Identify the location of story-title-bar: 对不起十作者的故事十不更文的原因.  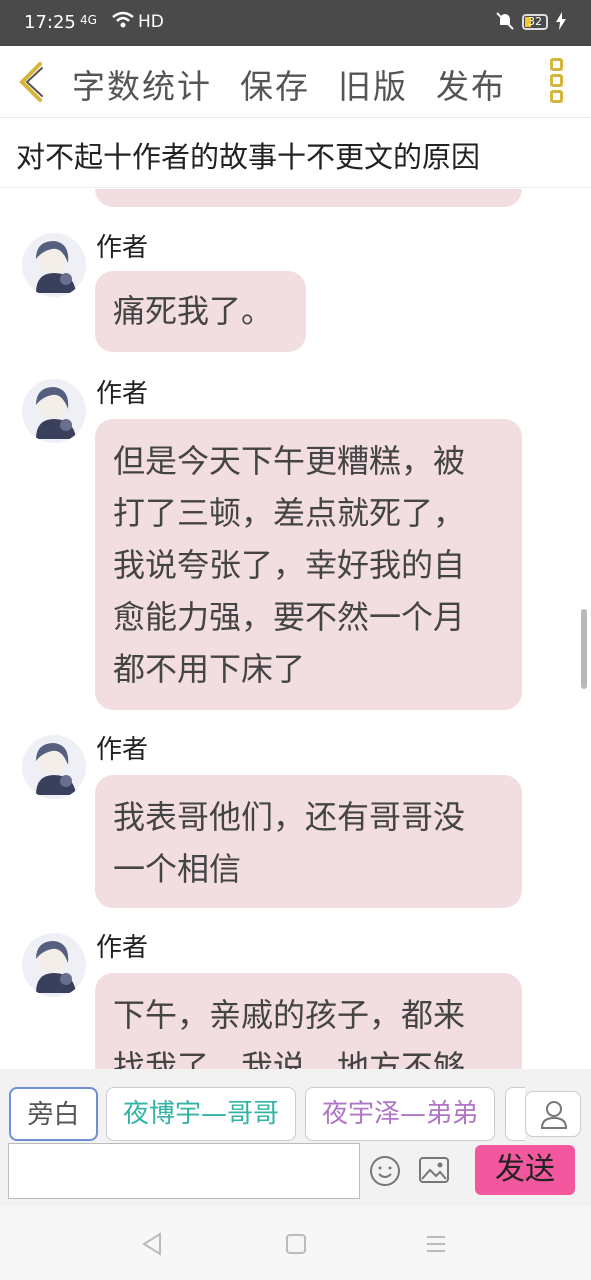
(295, 153).